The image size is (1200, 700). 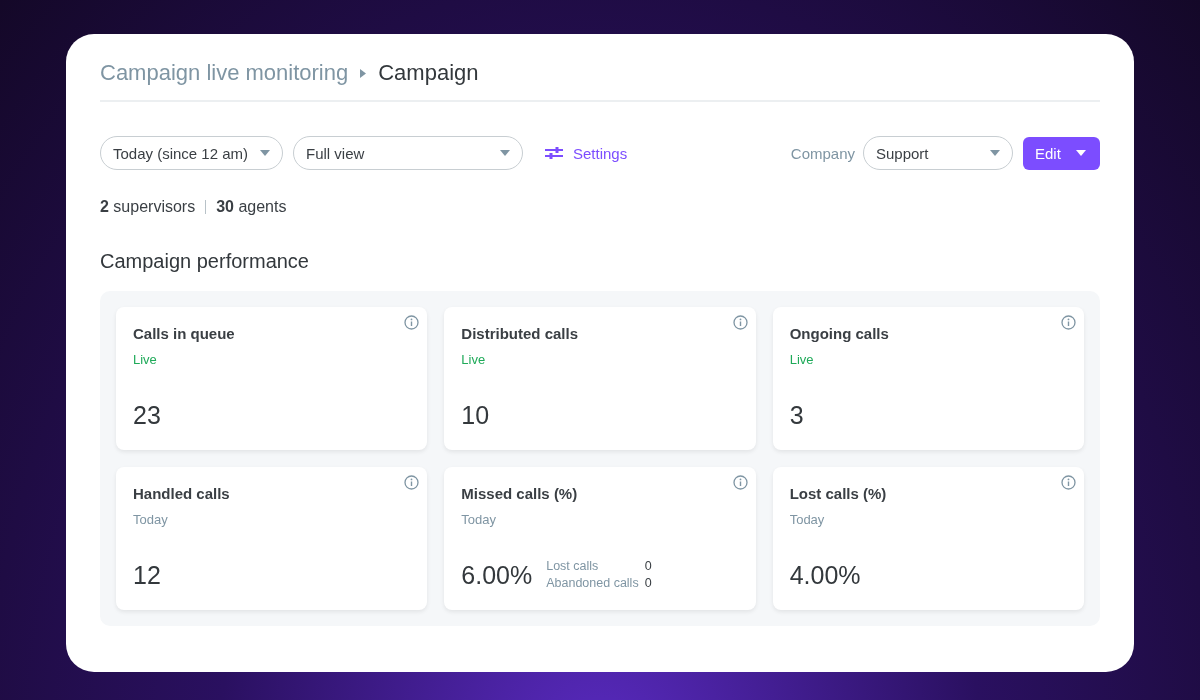 What do you see at coordinates (147, 575) in the screenshot?
I see `metric-value: 12` at bounding box center [147, 575].